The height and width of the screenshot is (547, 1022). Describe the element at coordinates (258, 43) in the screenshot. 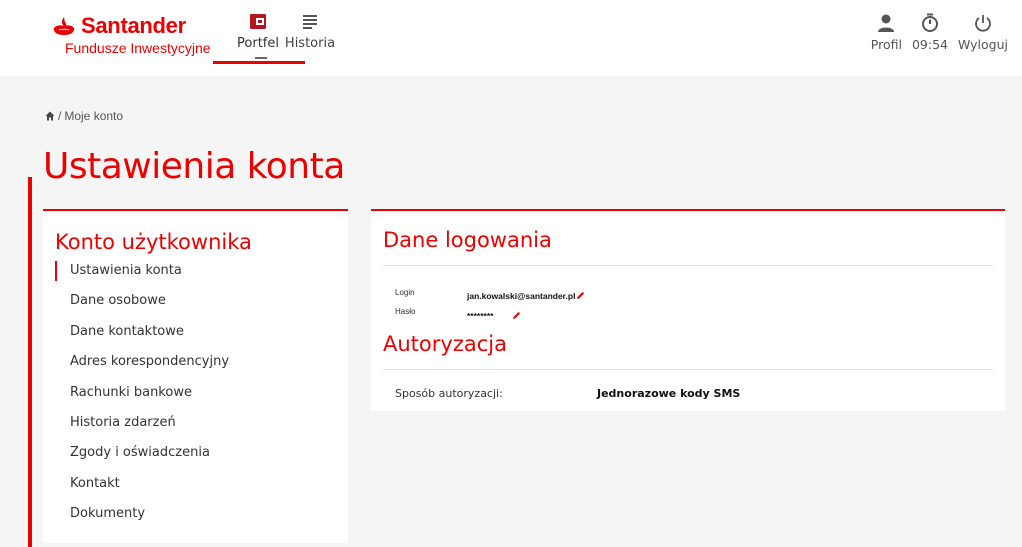

I see `nav-portfel-label: Portfel` at that location.